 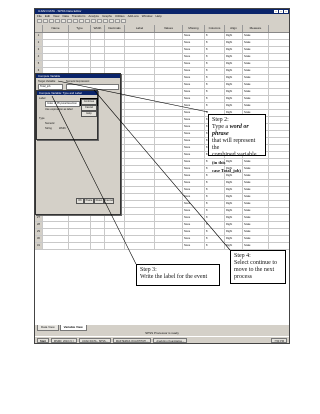 What do you see at coordinates (89, 201) in the screenshot?
I see `paste-button: Paste` at bounding box center [89, 201].